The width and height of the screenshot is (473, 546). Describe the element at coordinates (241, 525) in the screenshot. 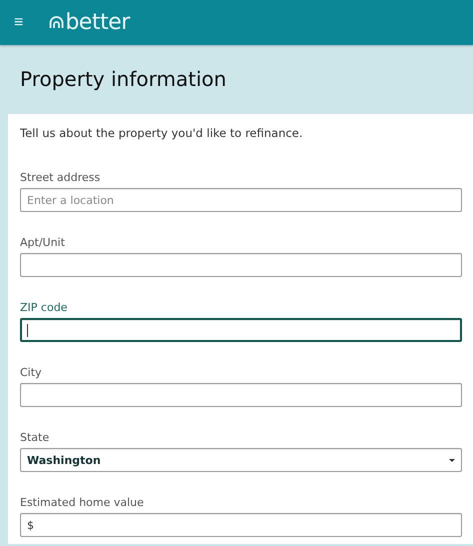

I see `input-field: $` at that location.